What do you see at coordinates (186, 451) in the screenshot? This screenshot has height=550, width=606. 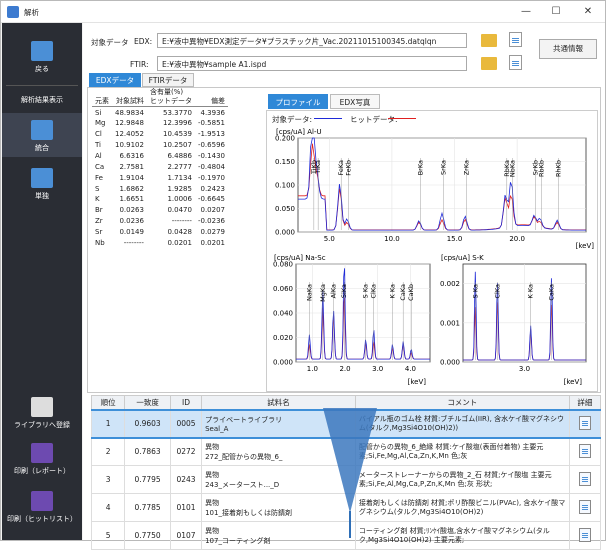 I see `id-cell: 0272` at bounding box center [186, 451].